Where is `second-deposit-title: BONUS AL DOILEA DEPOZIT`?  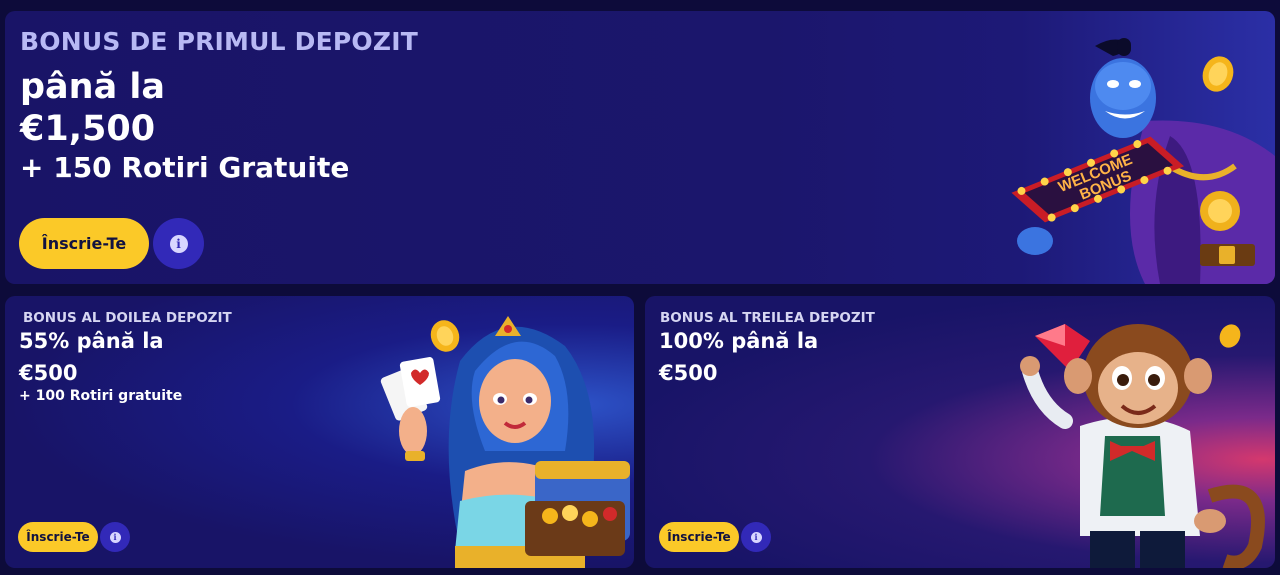 second-deposit-title: BONUS AL DOILEA DEPOZIT is located at coordinates (127, 318).